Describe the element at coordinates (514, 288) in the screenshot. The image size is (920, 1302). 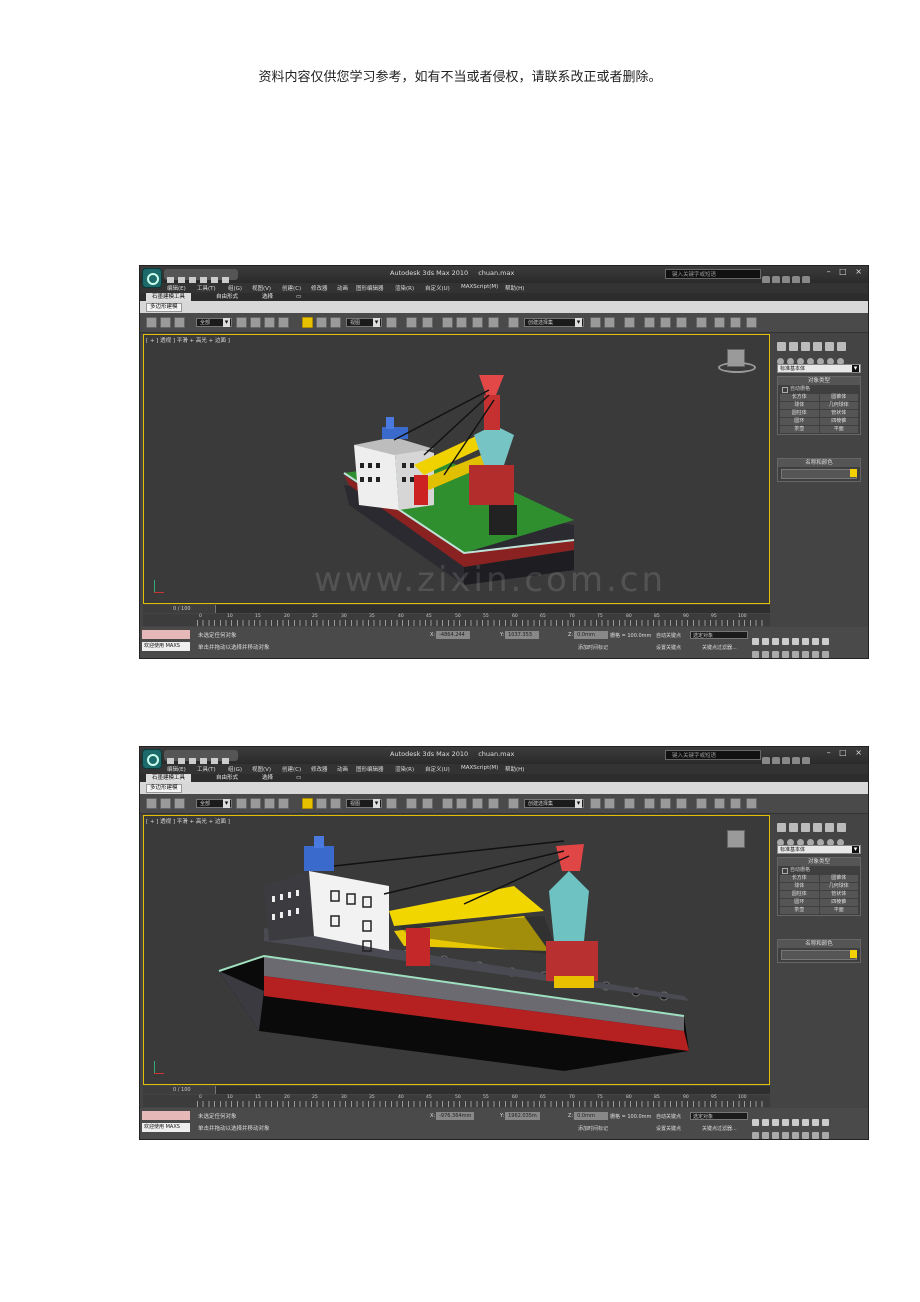
I see `menu-help: 帮助(H)` at that location.